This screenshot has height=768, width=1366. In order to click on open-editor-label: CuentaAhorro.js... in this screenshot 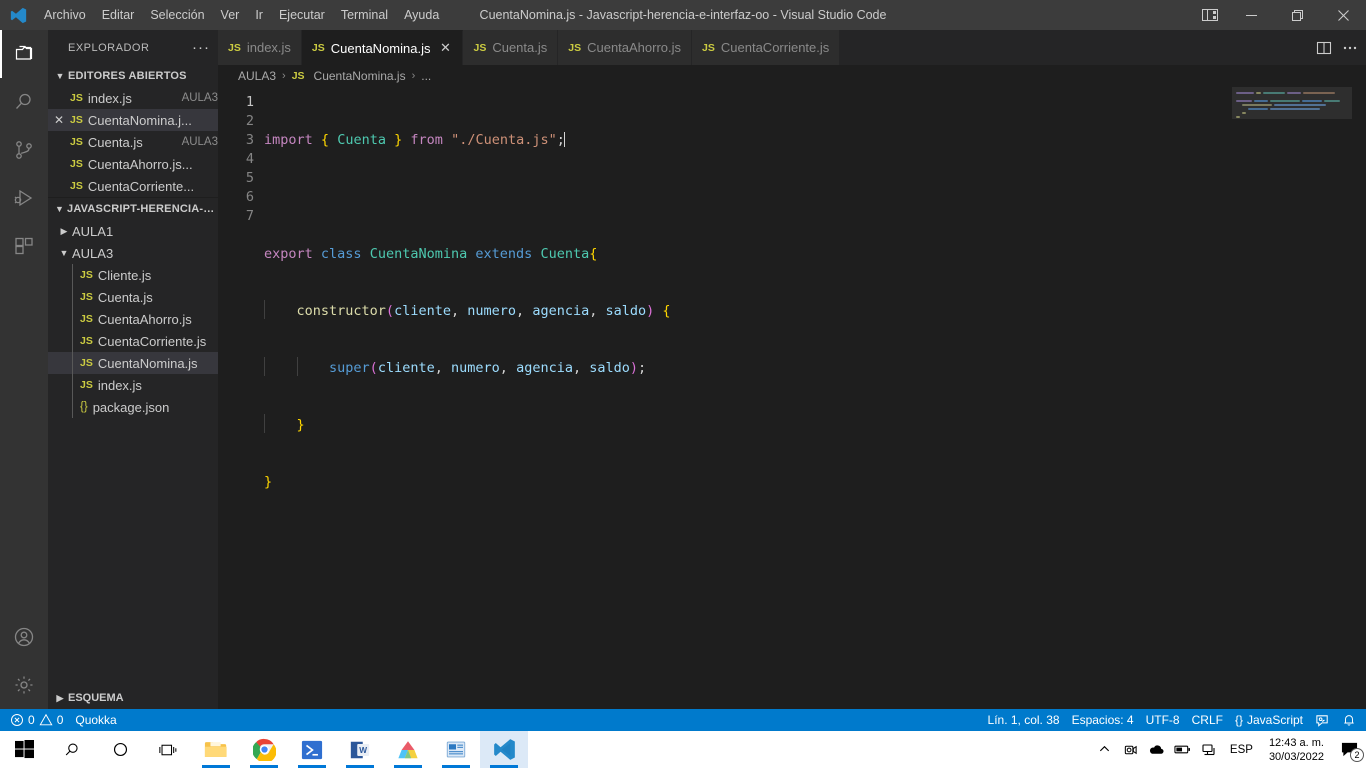, I will do `click(140, 164)`.